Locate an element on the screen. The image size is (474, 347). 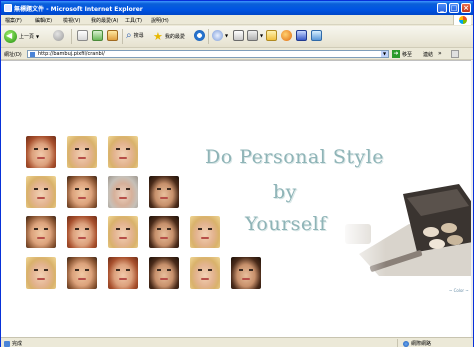
forward-button is located at coordinates (58, 35).